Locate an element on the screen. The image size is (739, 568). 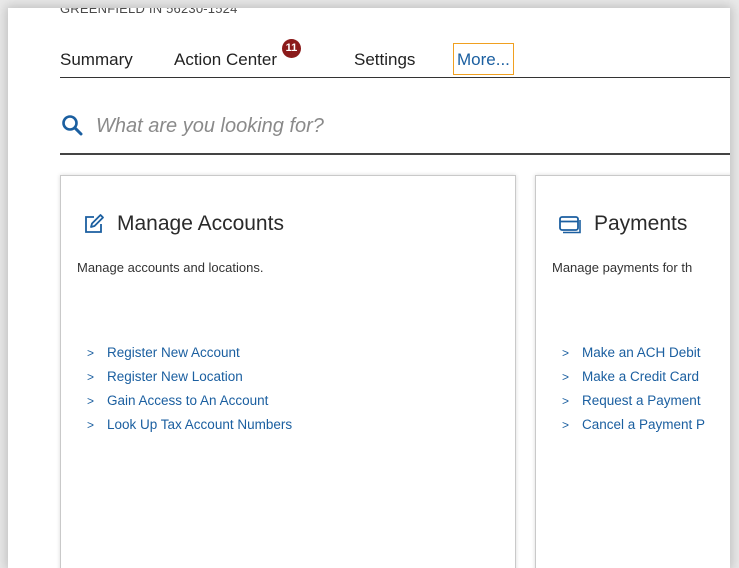
card-description: Manage accounts and locations. is located at coordinates (170, 267).